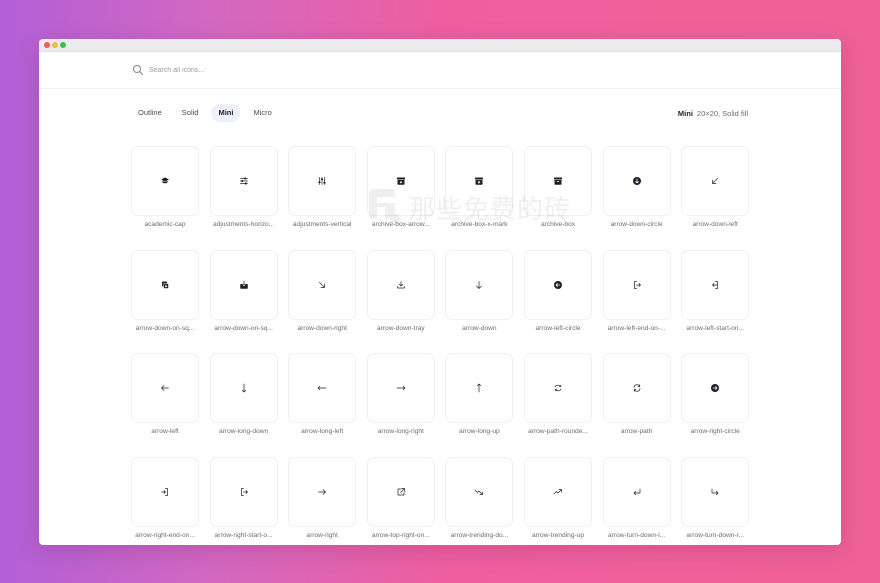  What do you see at coordinates (715, 224) in the screenshot?
I see `icon-name: arrow-down-left` at bounding box center [715, 224].